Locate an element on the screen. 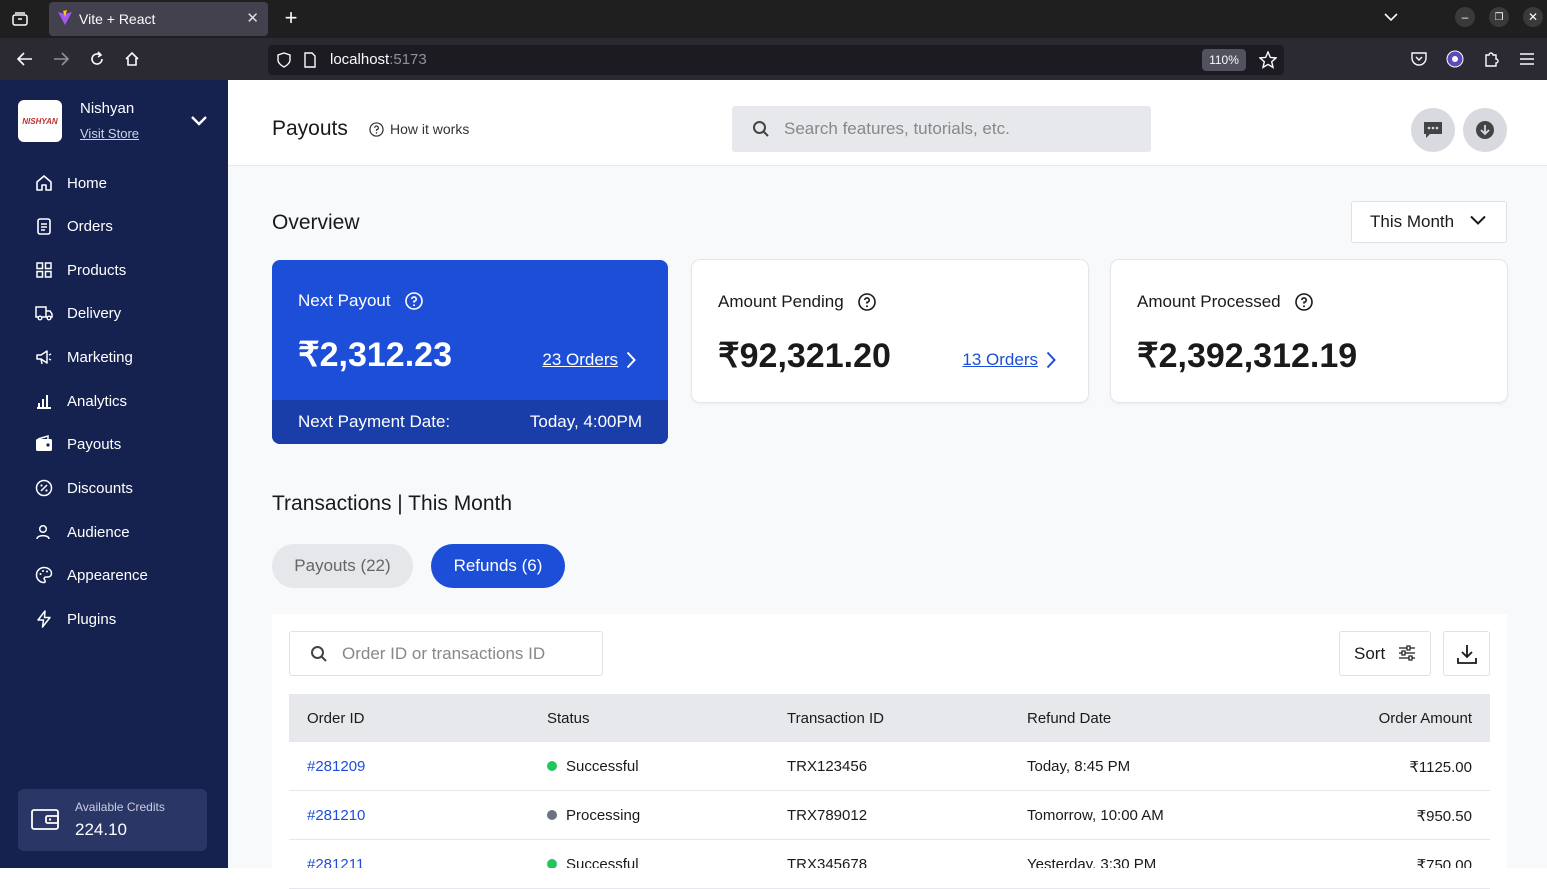  transaction-search is located at coordinates (446, 653).